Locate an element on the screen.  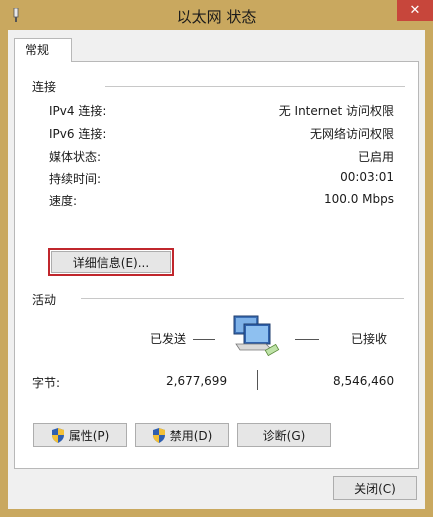
bytes-separator is located at coordinates (257, 380).